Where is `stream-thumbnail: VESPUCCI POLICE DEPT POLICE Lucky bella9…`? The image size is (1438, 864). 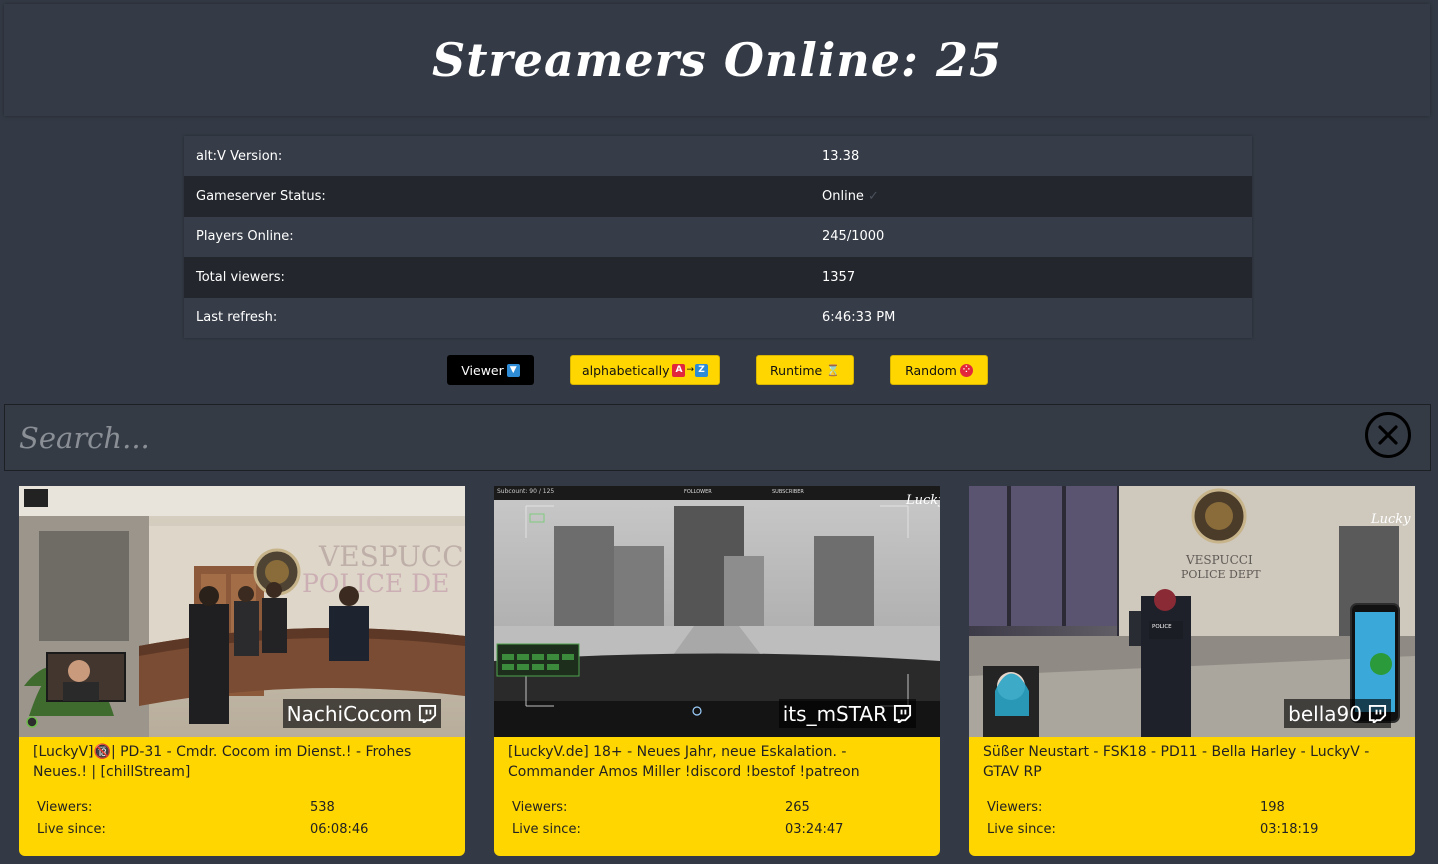 stream-thumbnail: VESPUCCI POLICE DEPT POLICE Lucky bella9… is located at coordinates (1192, 611).